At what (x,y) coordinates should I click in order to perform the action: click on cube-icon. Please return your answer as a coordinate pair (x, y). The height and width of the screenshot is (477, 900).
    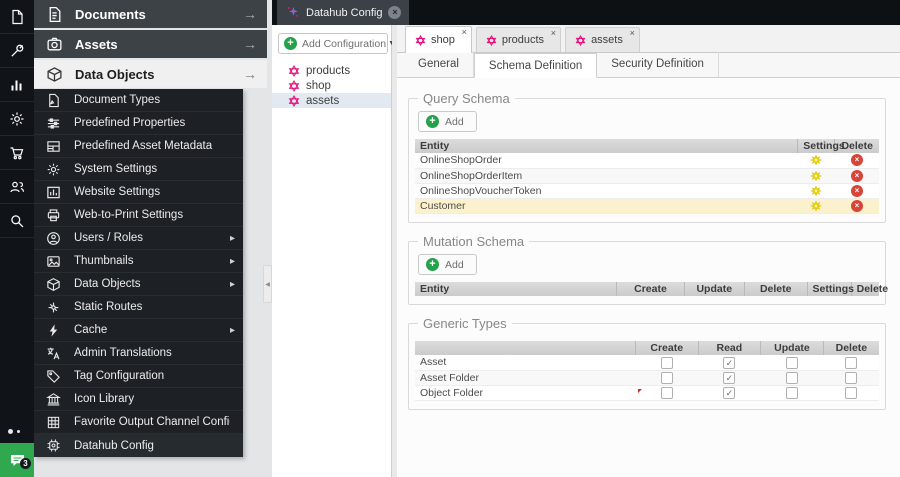
    Looking at the image, I should click on (54, 74).